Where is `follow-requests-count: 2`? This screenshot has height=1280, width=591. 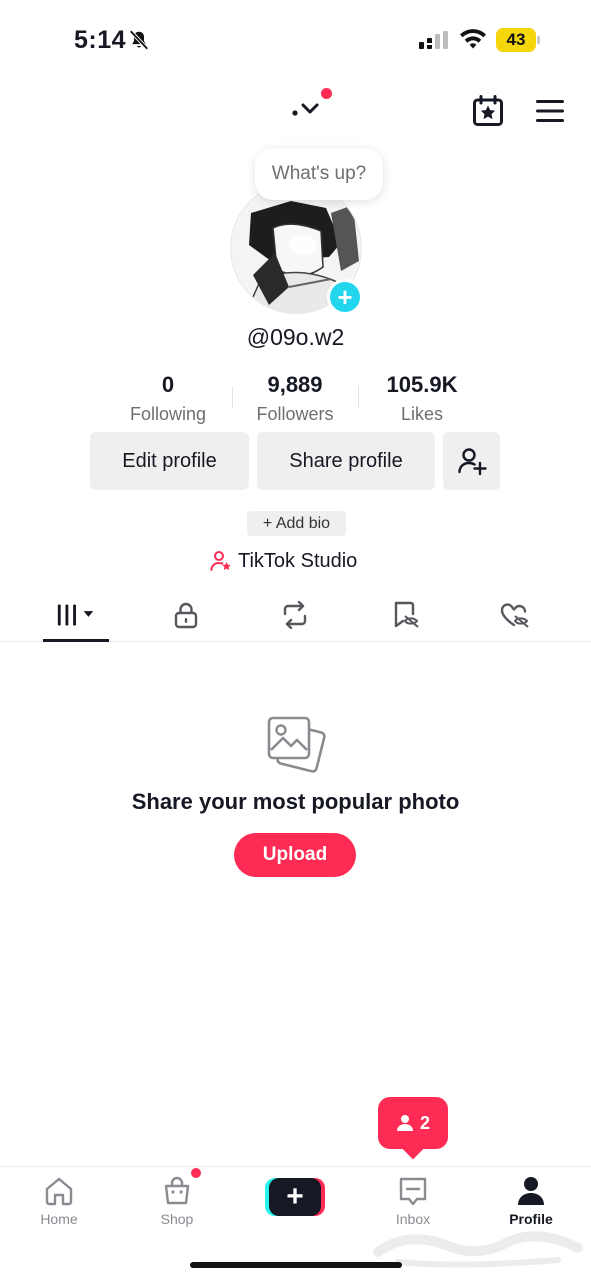 follow-requests-count: 2 is located at coordinates (424, 1122).